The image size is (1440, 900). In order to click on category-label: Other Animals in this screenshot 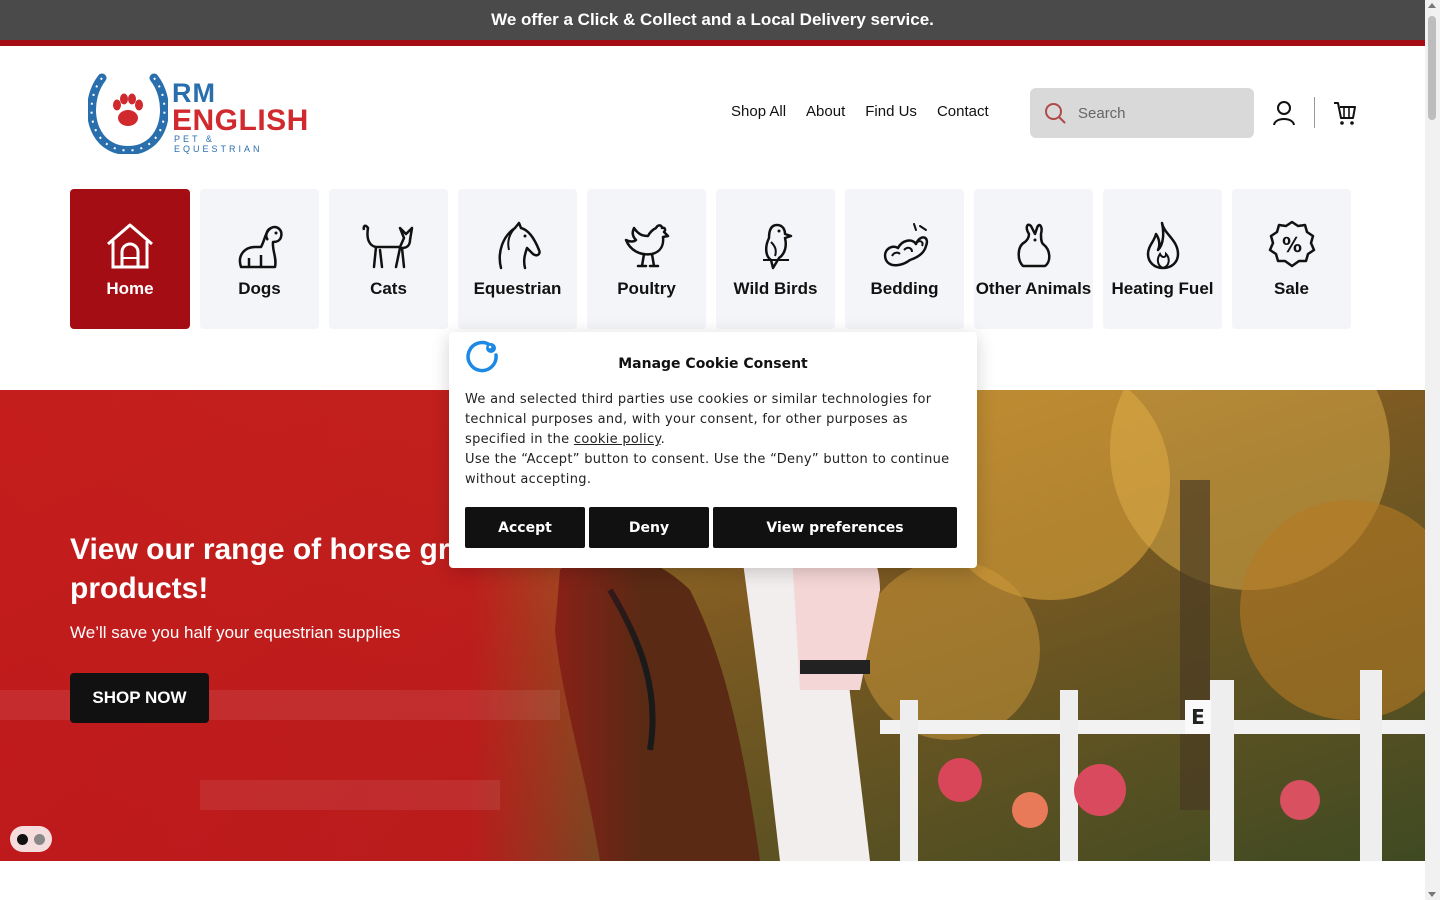, I will do `click(1033, 288)`.